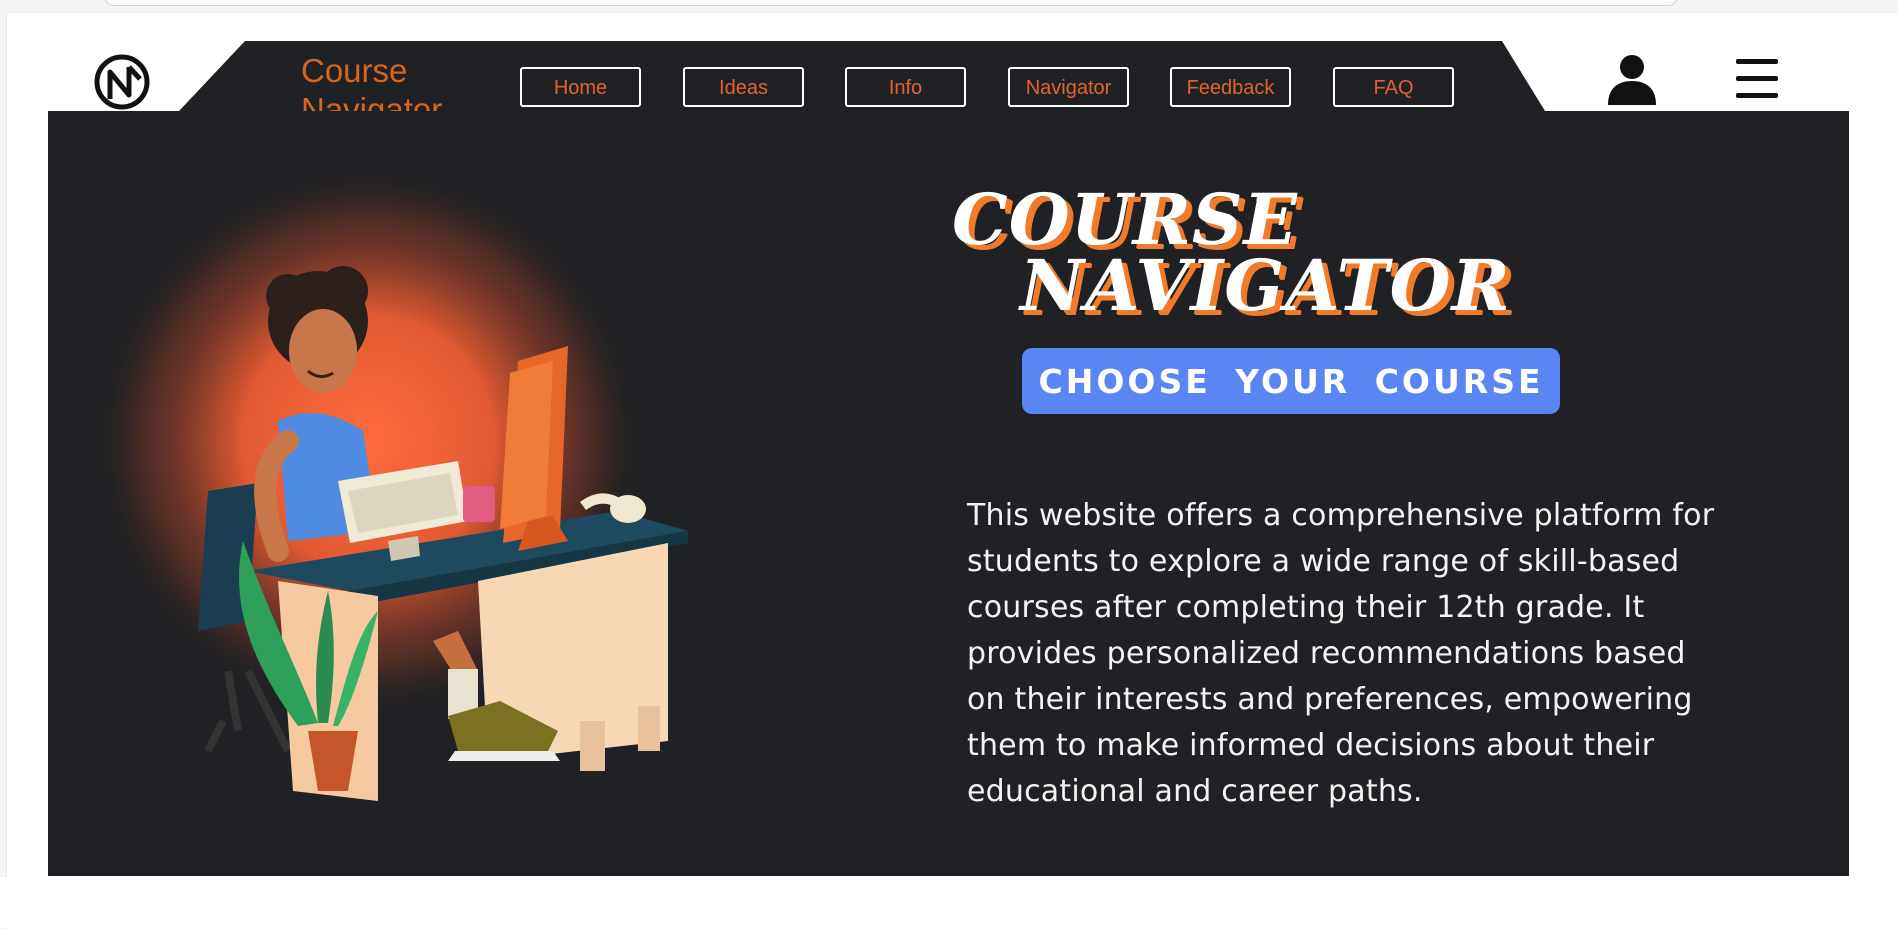  I want to click on nav-info-button: Info, so click(905, 87).